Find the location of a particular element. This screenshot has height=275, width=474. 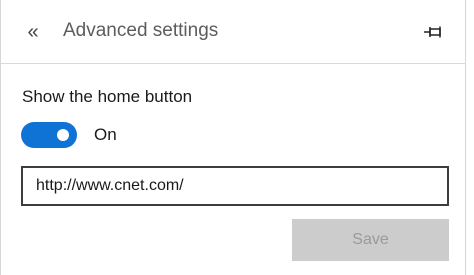

home-button-toggle is located at coordinates (49, 135).